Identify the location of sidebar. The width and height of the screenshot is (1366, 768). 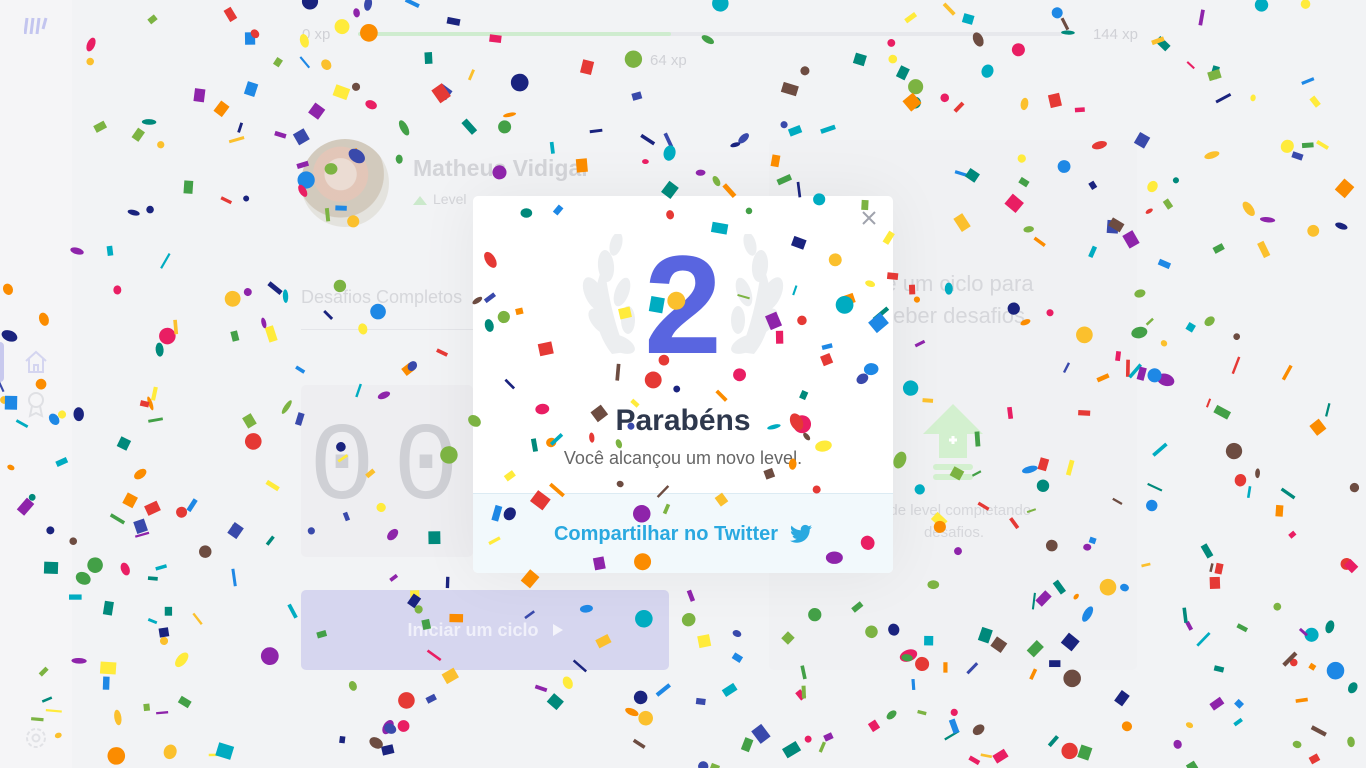
(36, 384).